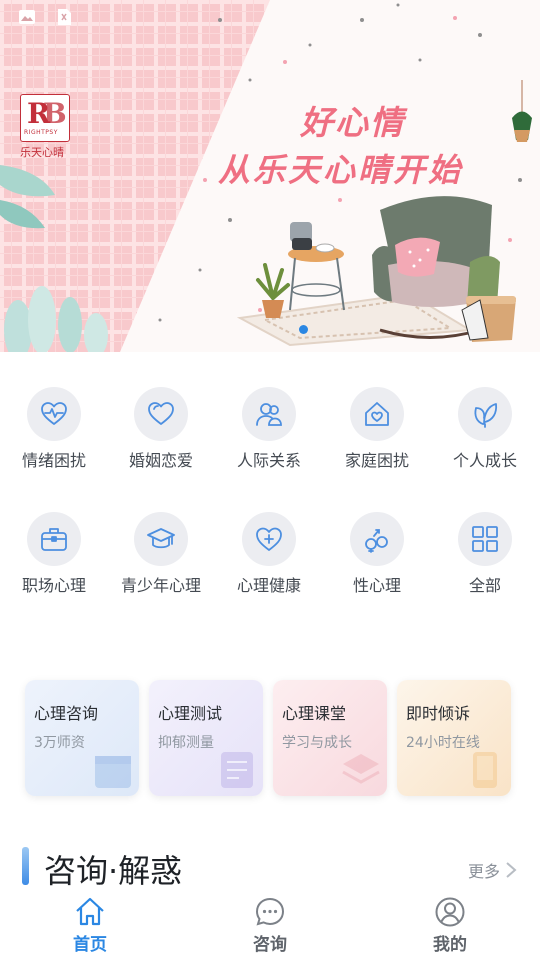  I want to click on section-accent-bar, so click(25, 866).